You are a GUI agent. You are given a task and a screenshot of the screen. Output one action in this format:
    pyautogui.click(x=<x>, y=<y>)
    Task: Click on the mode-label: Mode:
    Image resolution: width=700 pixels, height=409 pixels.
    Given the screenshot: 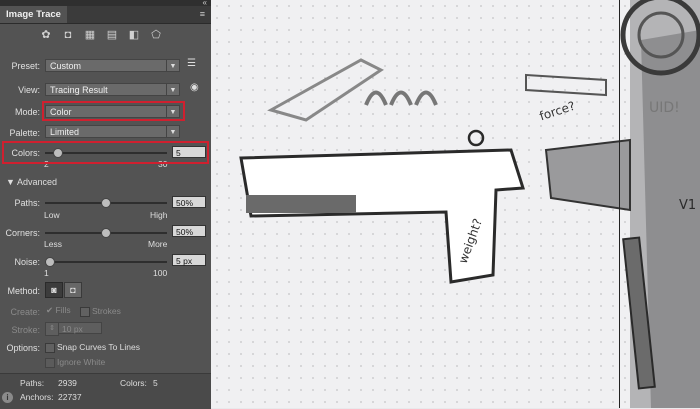 What is the action you would take?
    pyautogui.click(x=27, y=112)
    